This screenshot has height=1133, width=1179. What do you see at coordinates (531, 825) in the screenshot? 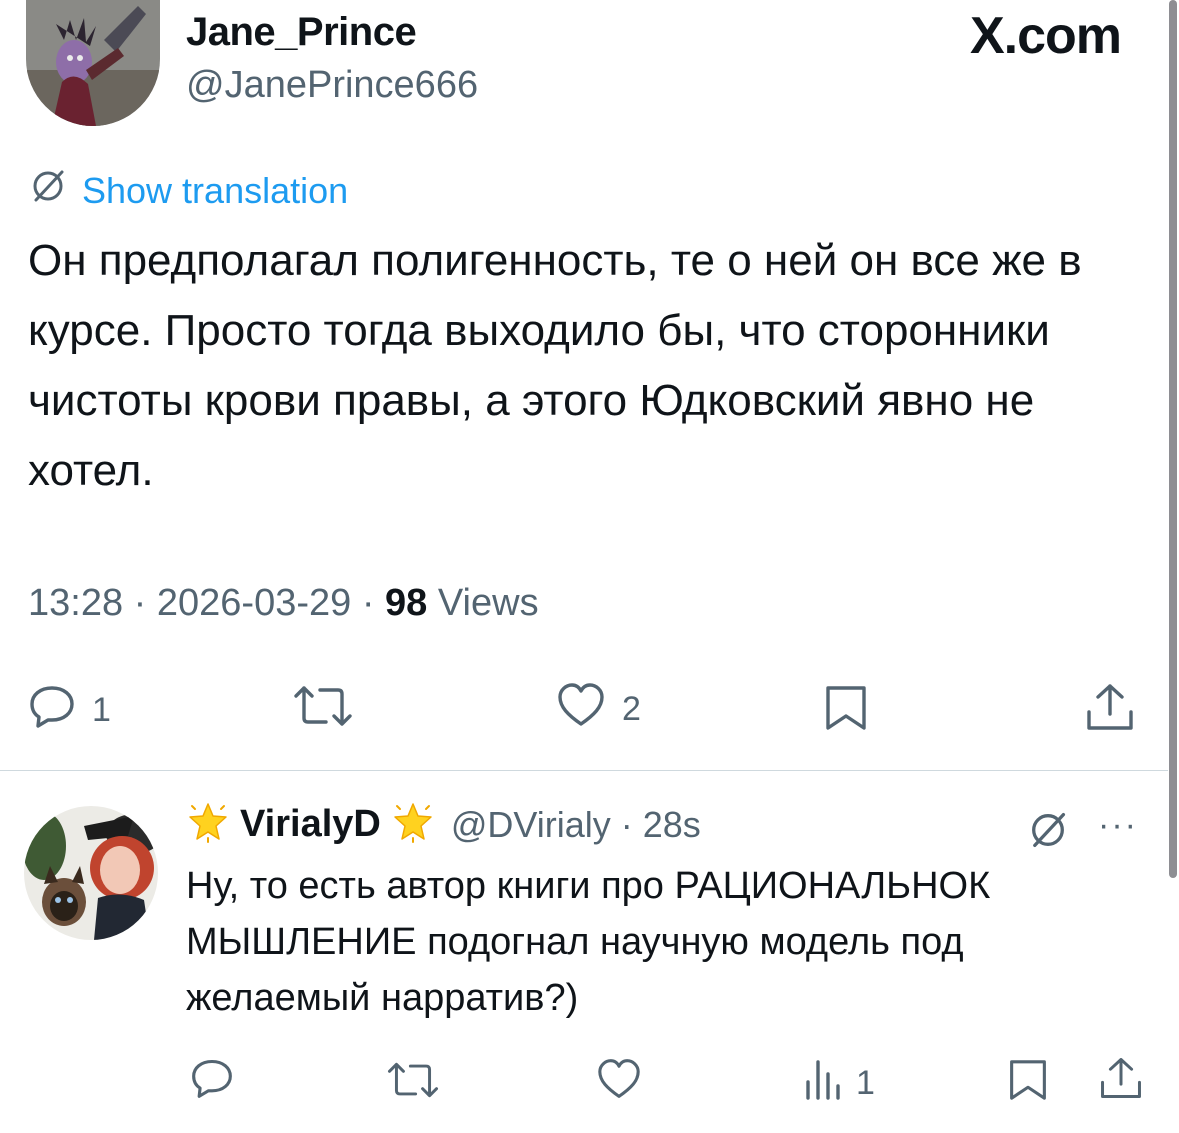
I see `reply-author-handle: @DVirialy` at bounding box center [531, 825].